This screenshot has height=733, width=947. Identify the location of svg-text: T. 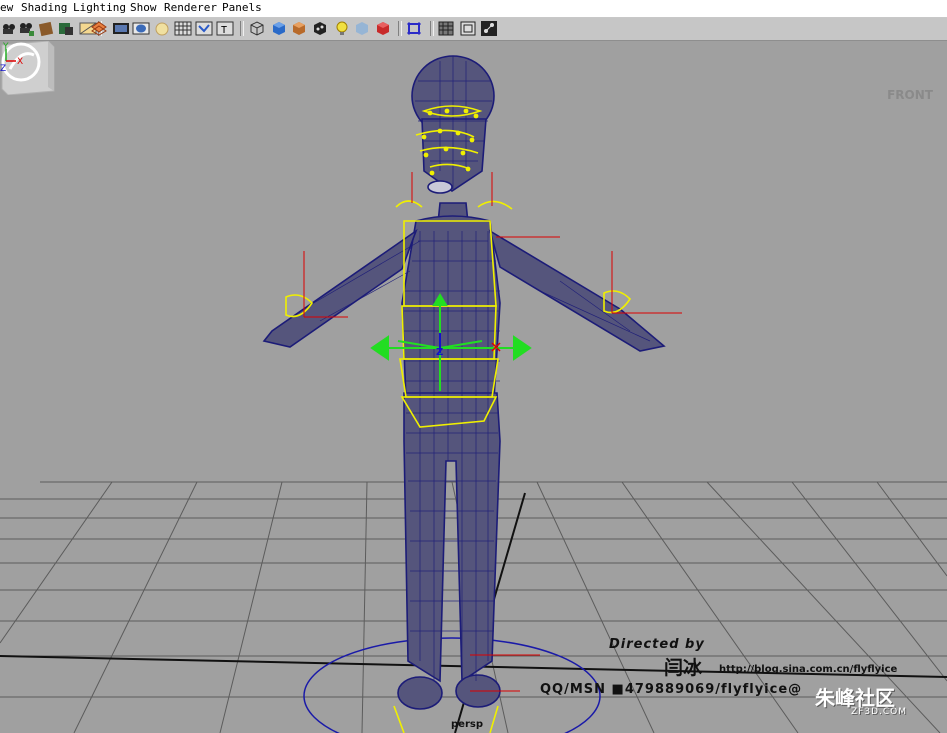
(224, 30).